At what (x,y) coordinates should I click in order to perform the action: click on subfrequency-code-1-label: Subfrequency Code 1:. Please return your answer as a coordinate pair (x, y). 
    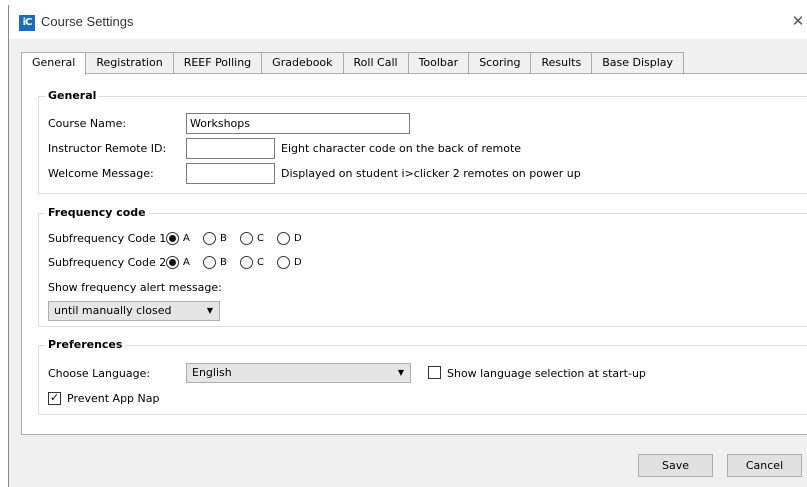
    Looking at the image, I should click on (109, 238).